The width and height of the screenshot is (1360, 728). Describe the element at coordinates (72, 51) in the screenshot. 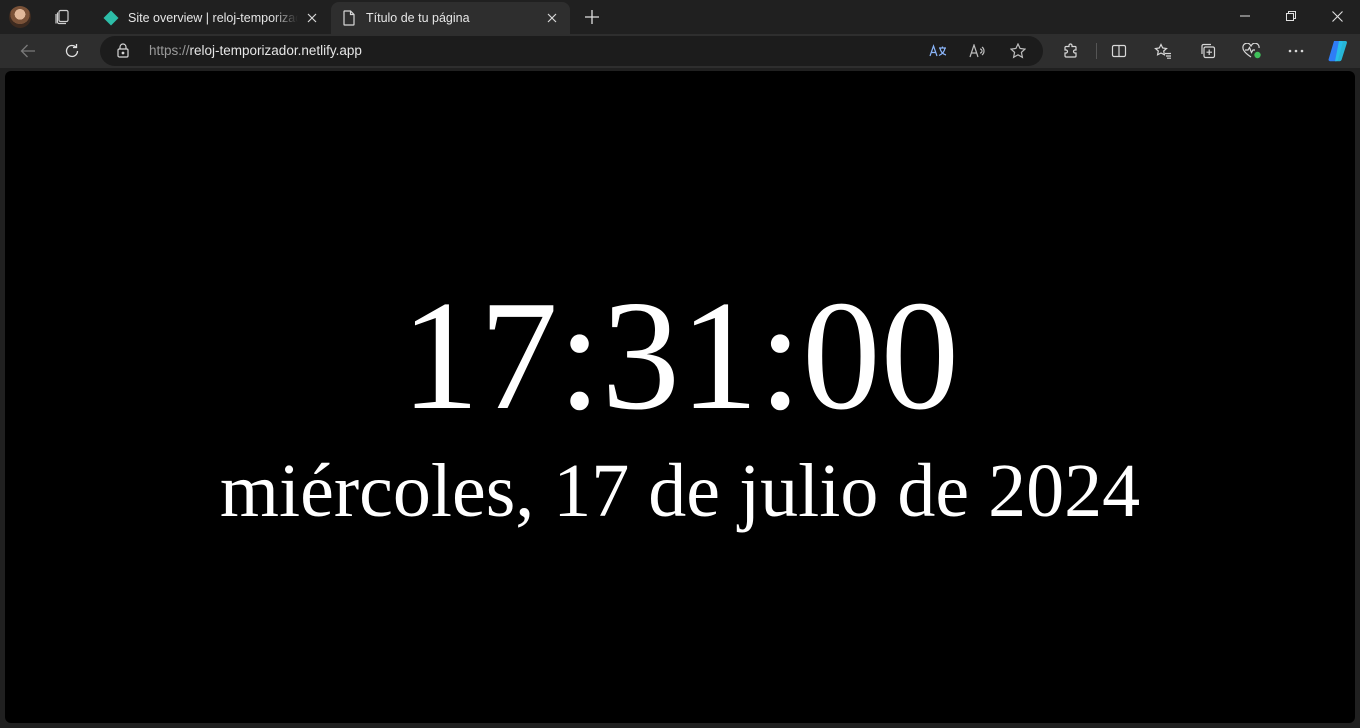

I see `refresh-button` at that location.